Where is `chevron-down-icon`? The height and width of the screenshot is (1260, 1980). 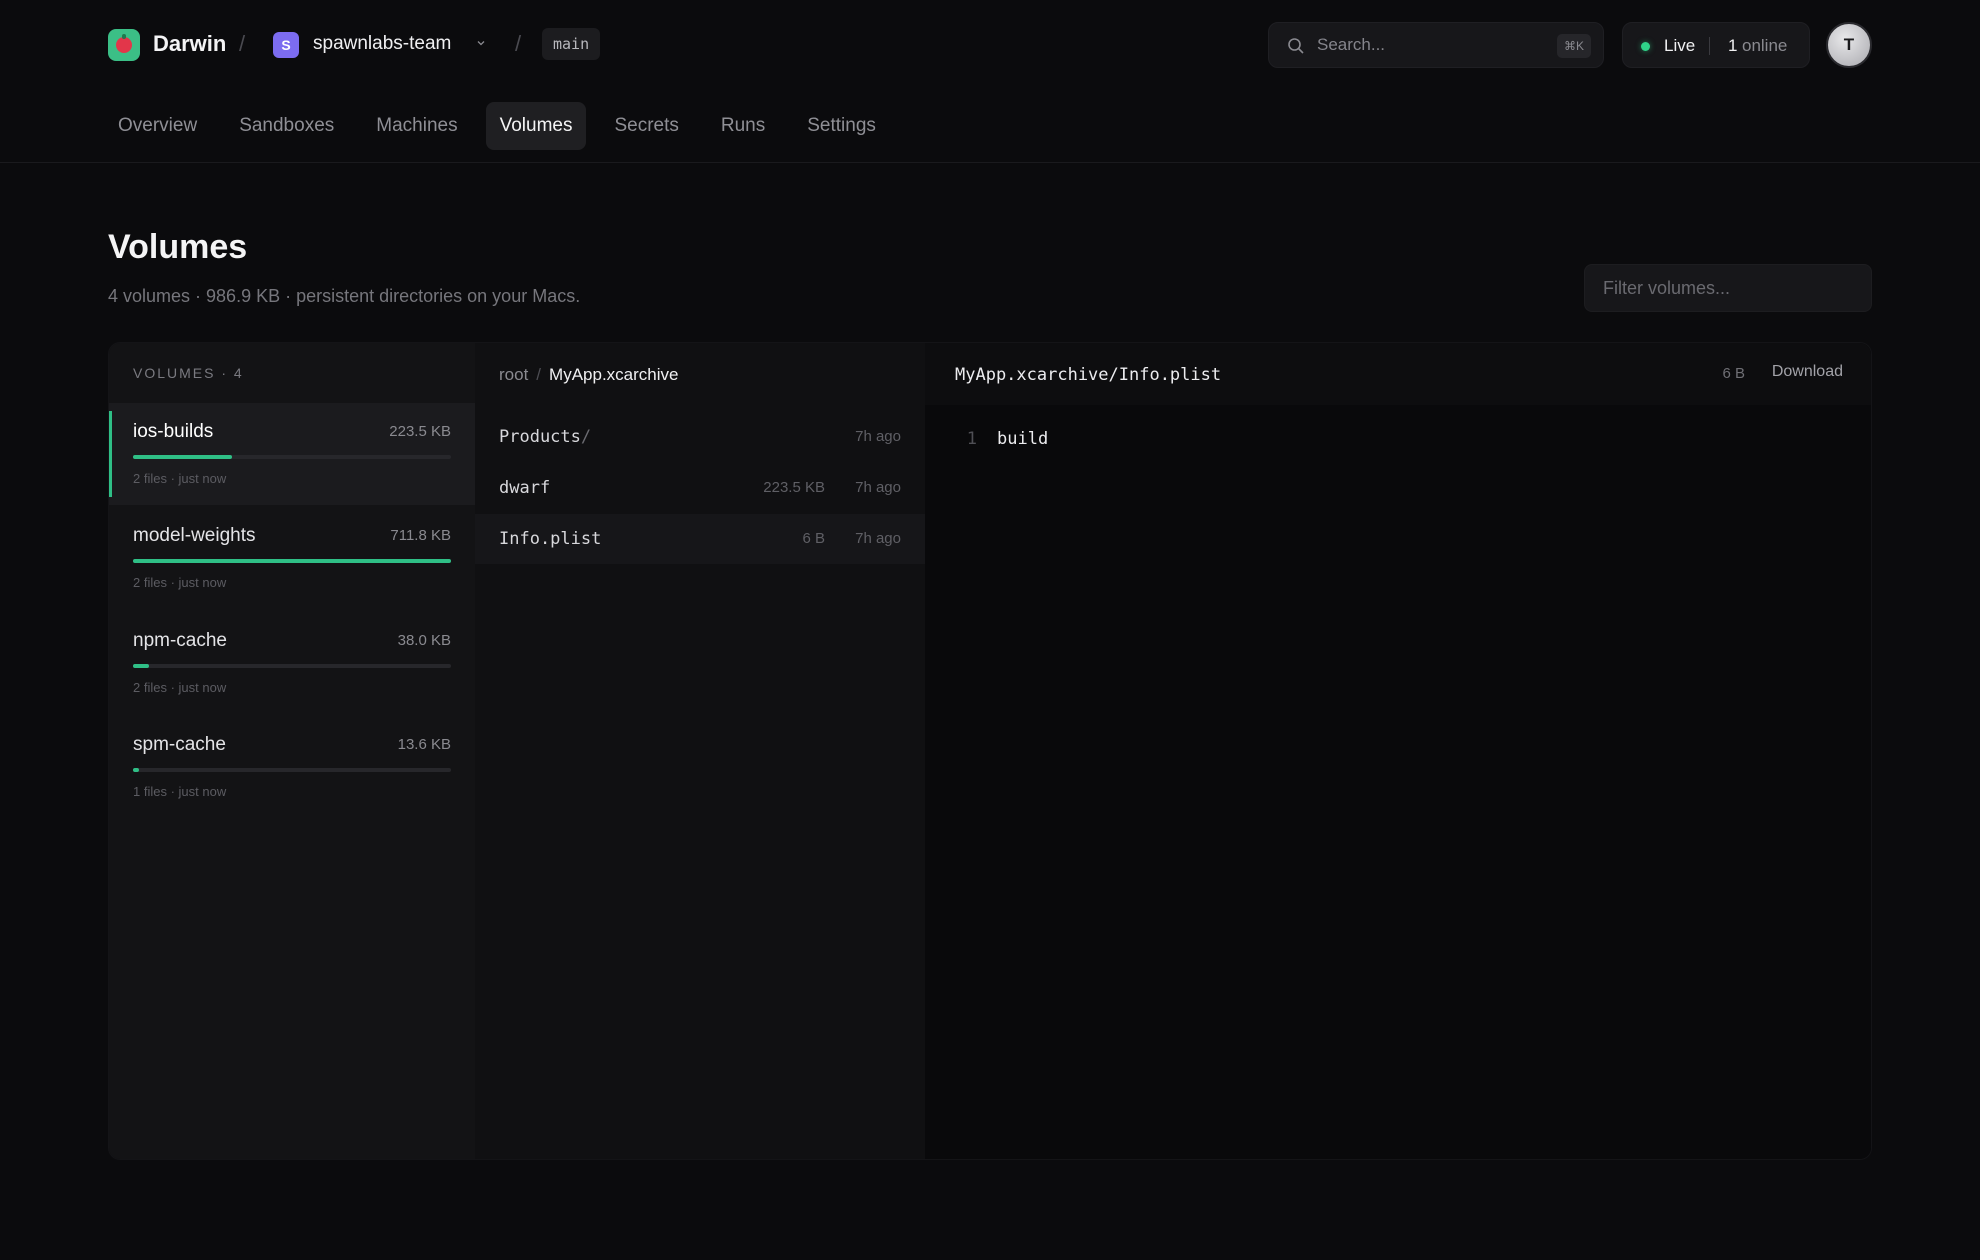
chevron-down-icon is located at coordinates (481, 43).